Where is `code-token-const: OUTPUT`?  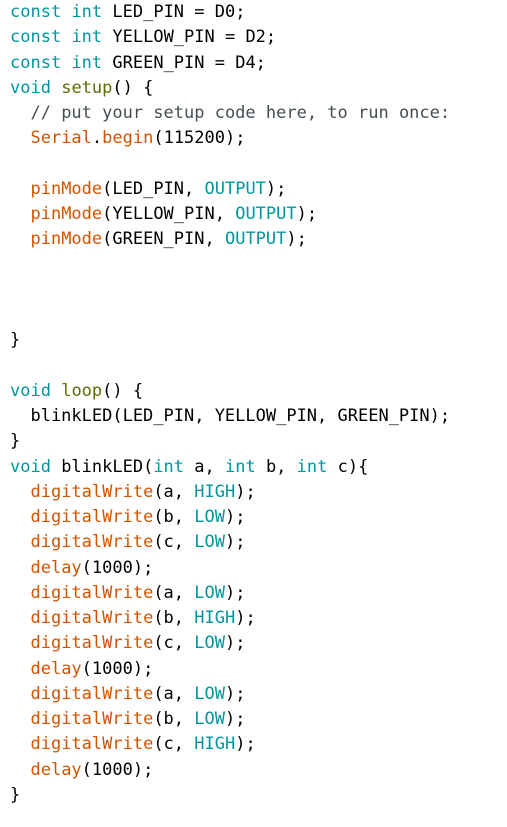 code-token-const: OUTPUT is located at coordinates (235, 188).